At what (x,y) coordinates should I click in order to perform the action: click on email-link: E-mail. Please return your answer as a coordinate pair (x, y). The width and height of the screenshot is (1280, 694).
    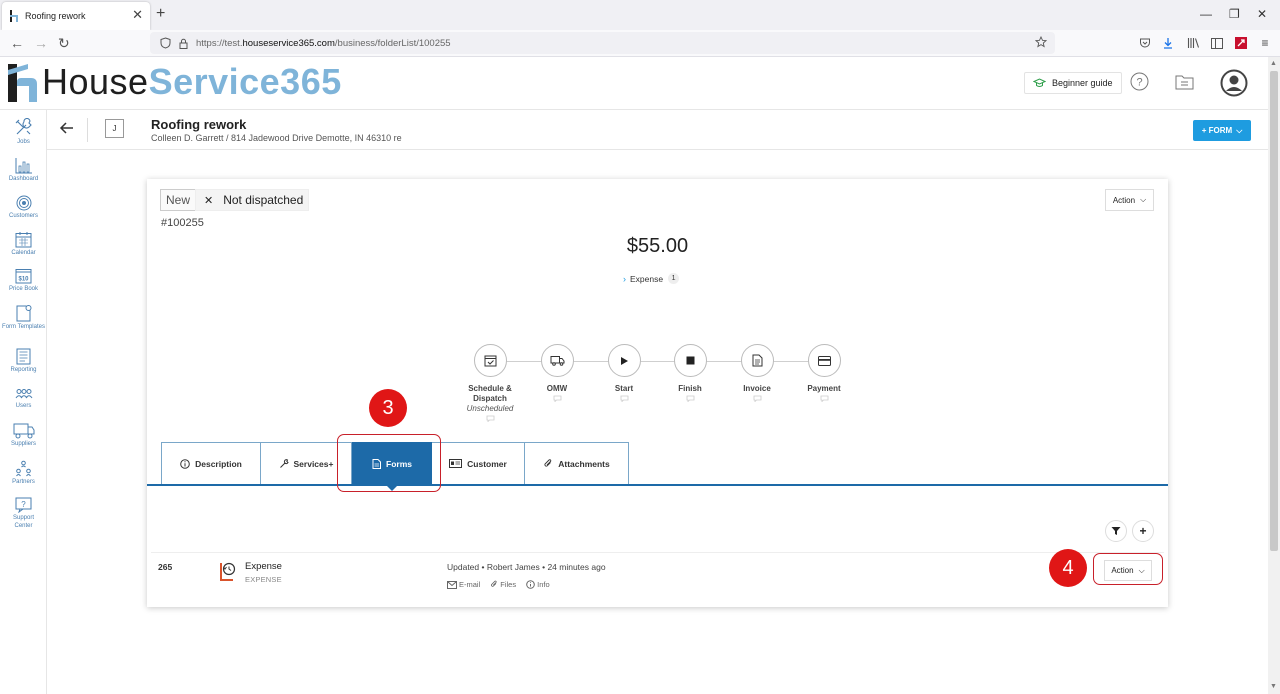
    Looking at the image, I should click on (463, 584).